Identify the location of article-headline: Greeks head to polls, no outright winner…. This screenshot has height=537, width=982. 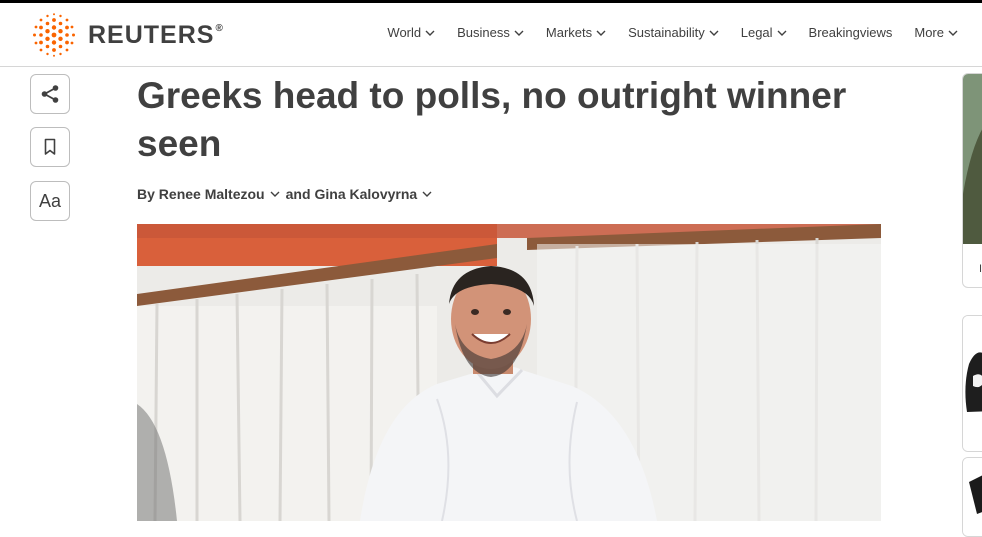
(492, 119).